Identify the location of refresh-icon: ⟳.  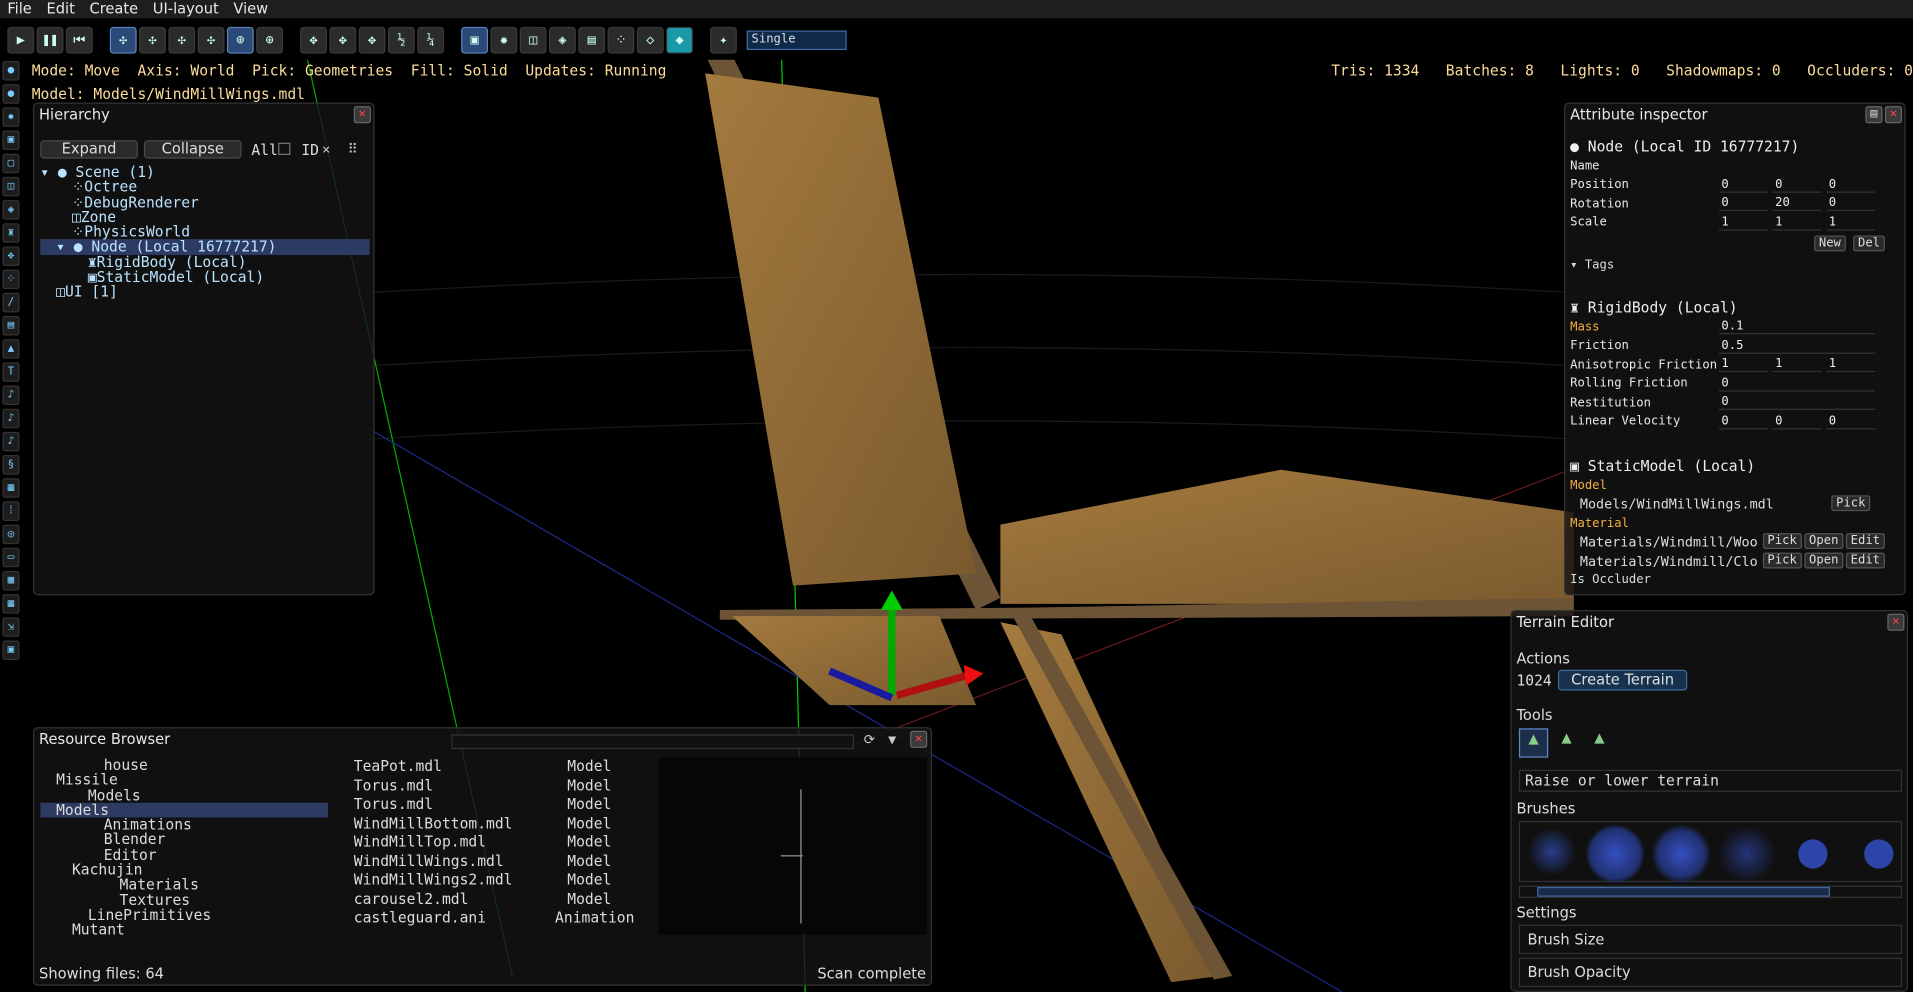
(869, 740).